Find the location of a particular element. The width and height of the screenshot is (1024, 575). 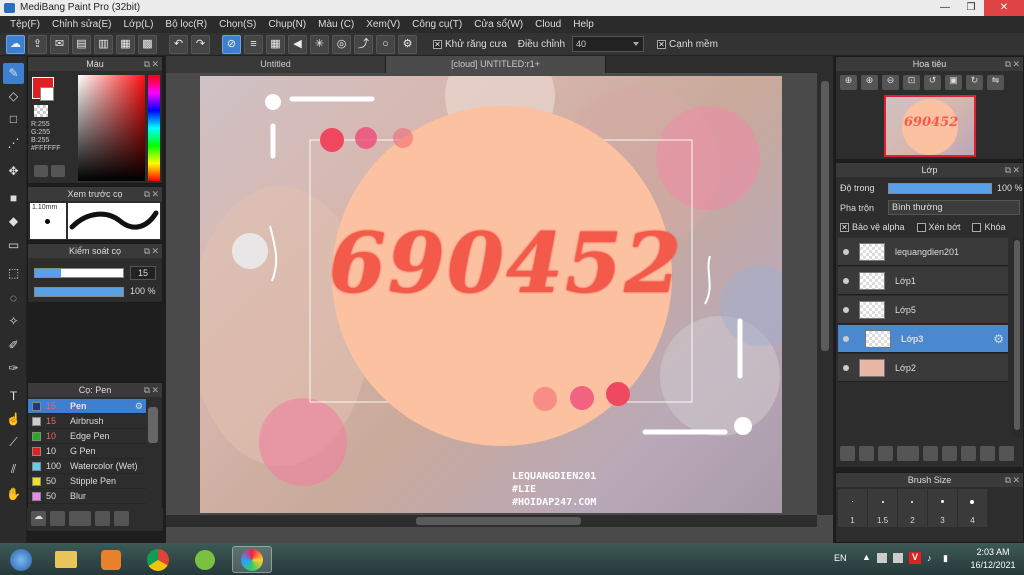

brush-item-blur: 50 Blur is located at coordinates (87, 496).